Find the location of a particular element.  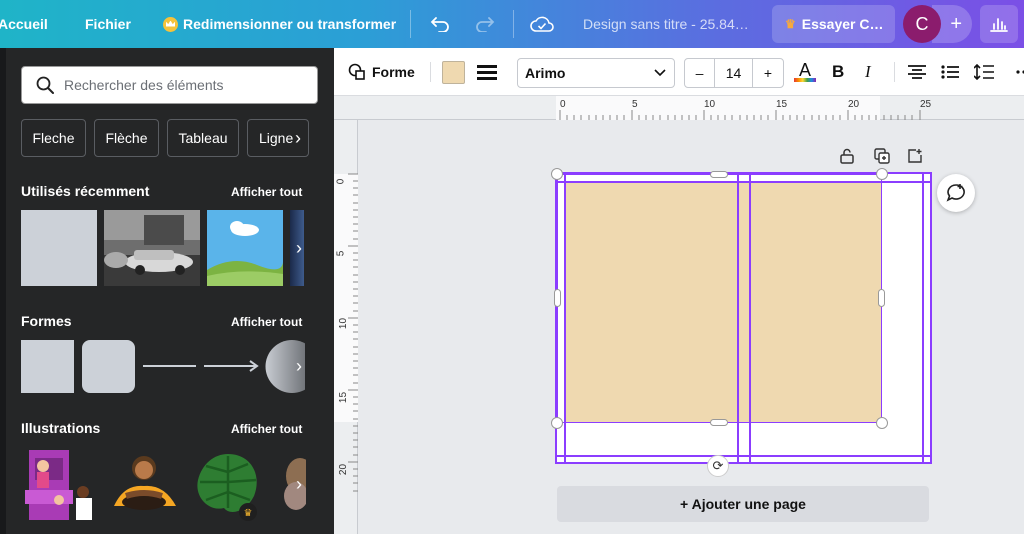

bold-button: B is located at coordinates (838, 72).